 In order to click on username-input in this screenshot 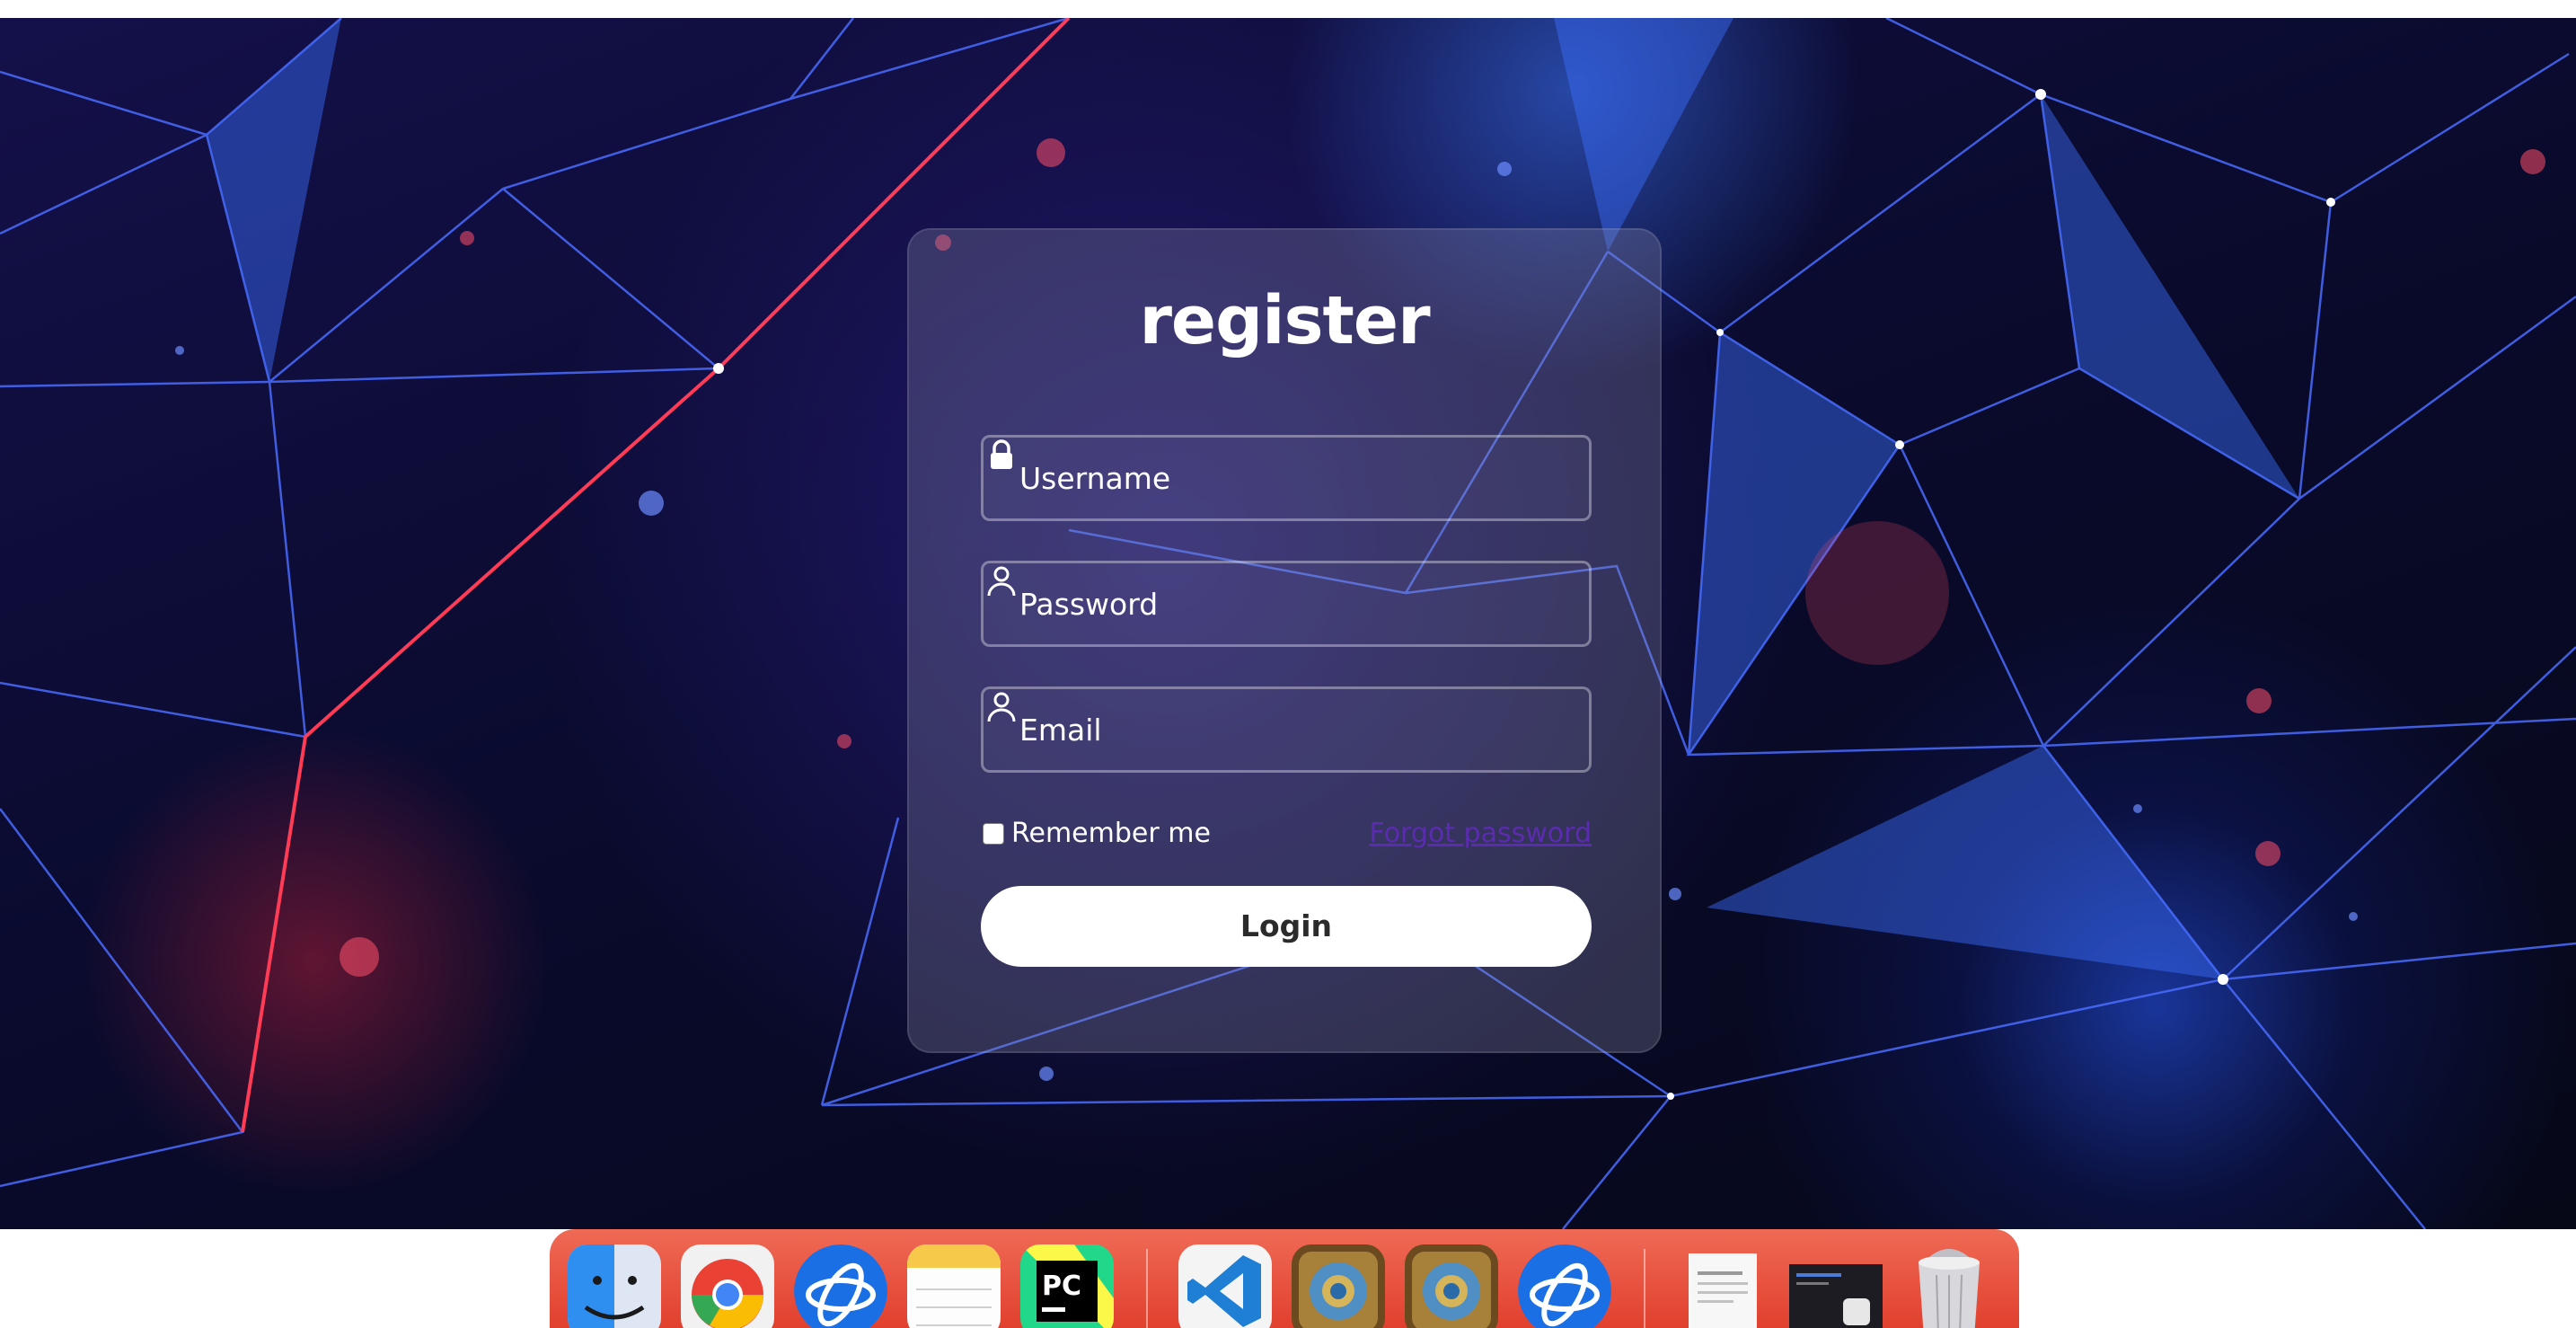, I will do `click(1286, 478)`.